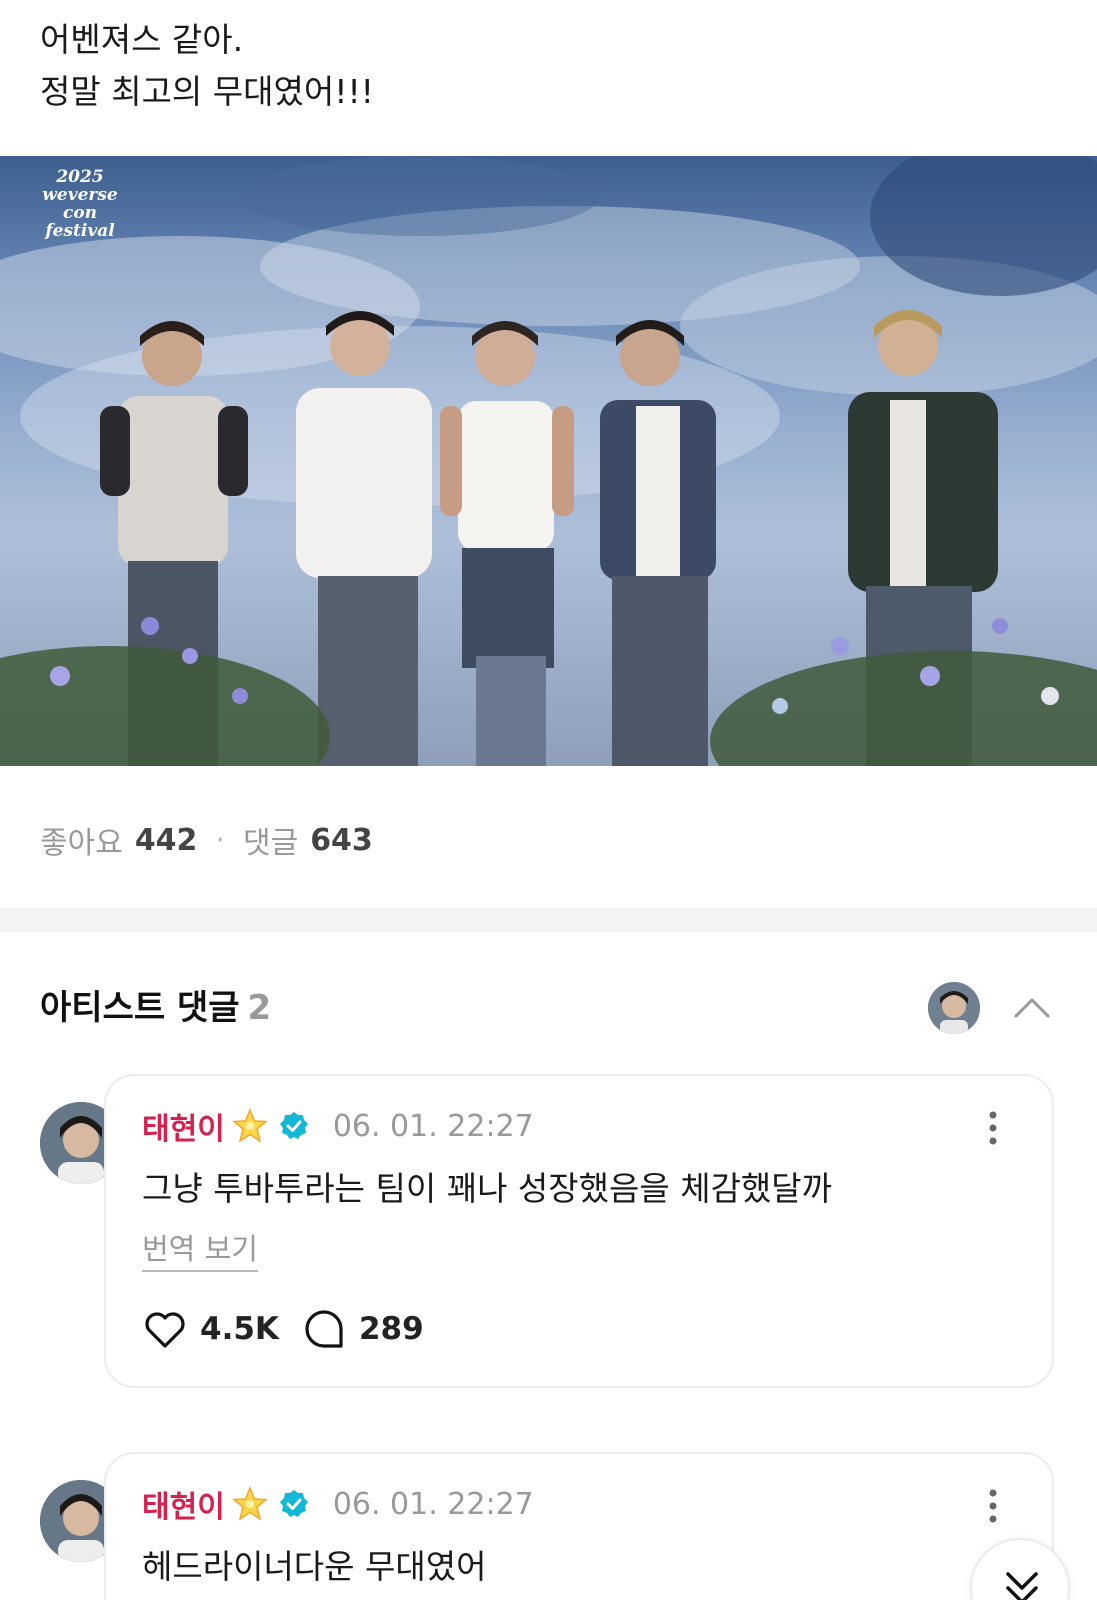 This screenshot has height=1600, width=1097. What do you see at coordinates (200, 1249) in the screenshot?
I see `translate-link: 번역 보기` at bounding box center [200, 1249].